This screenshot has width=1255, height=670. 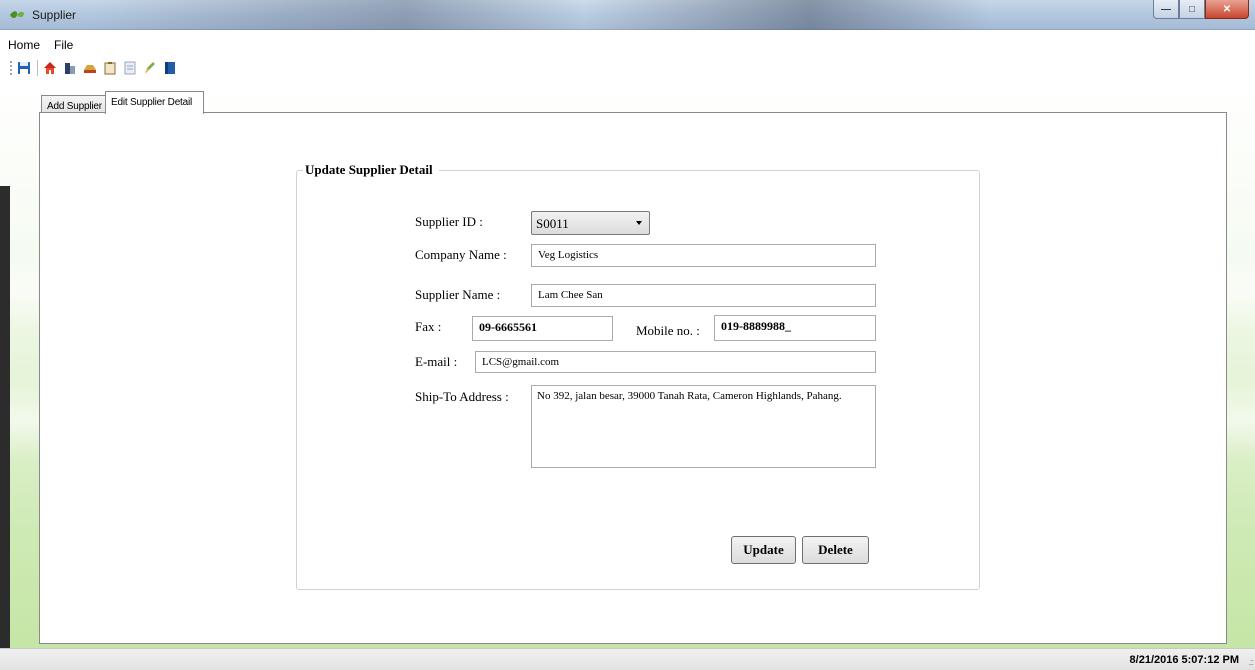 What do you see at coordinates (54, 15) in the screenshot?
I see `window-title: Supplier` at bounding box center [54, 15].